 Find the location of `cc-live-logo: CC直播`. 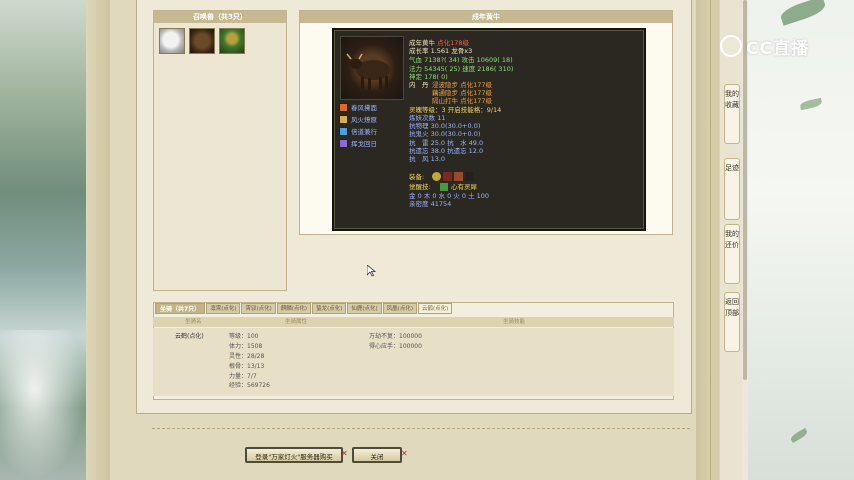

cc-live-logo: CC直播 is located at coordinates (776, 46).